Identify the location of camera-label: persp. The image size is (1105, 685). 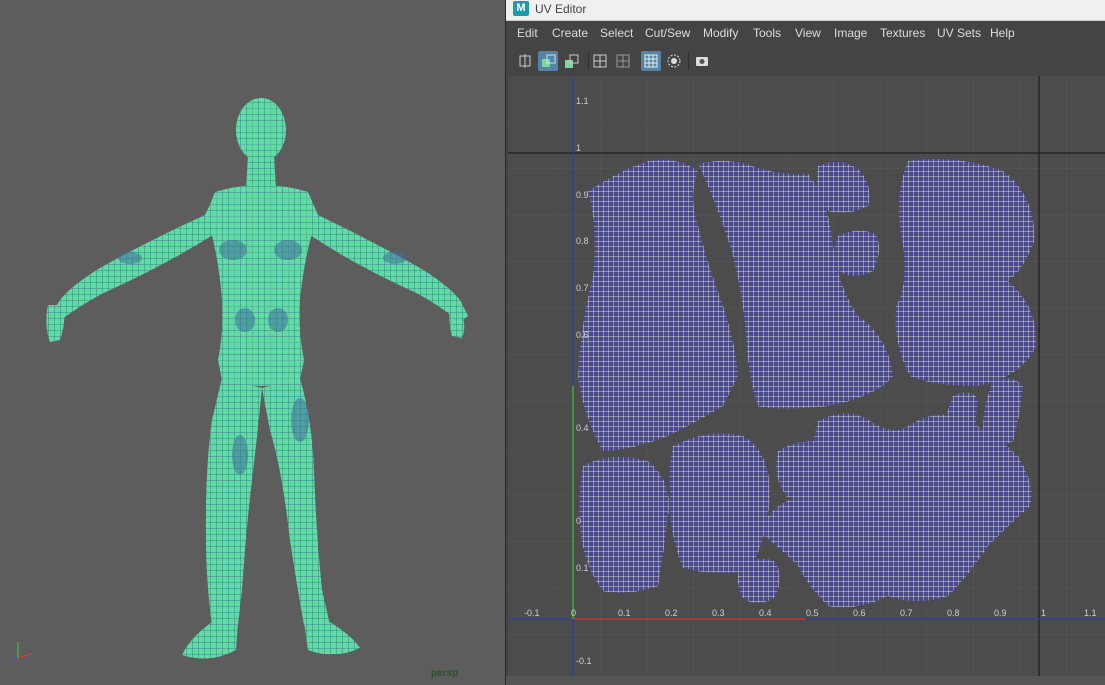
(445, 673).